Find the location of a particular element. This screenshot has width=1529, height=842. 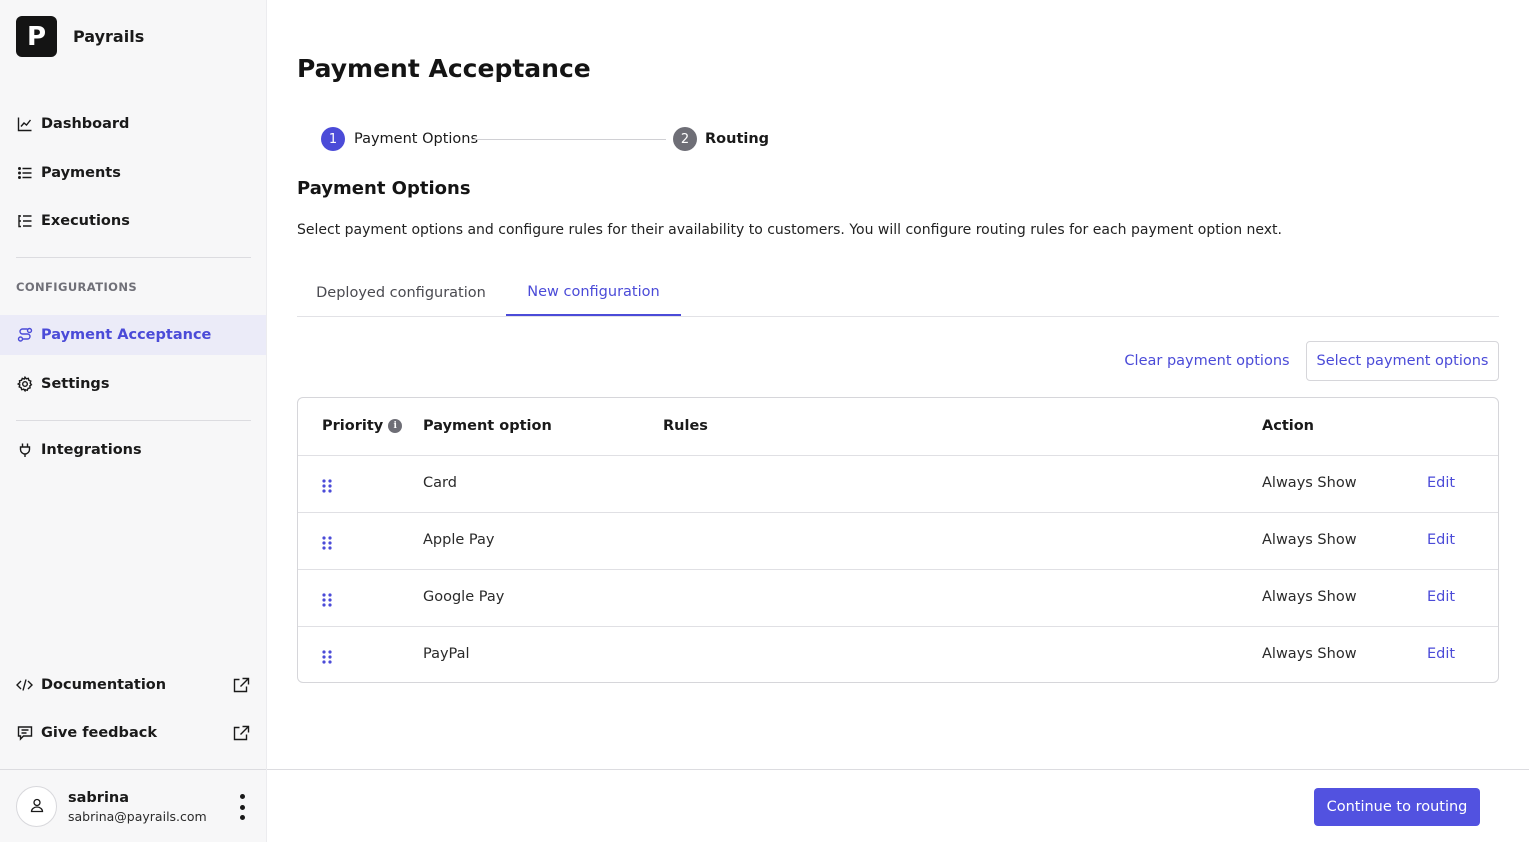

footer-bar: Continue to routing is located at coordinates (898, 805).